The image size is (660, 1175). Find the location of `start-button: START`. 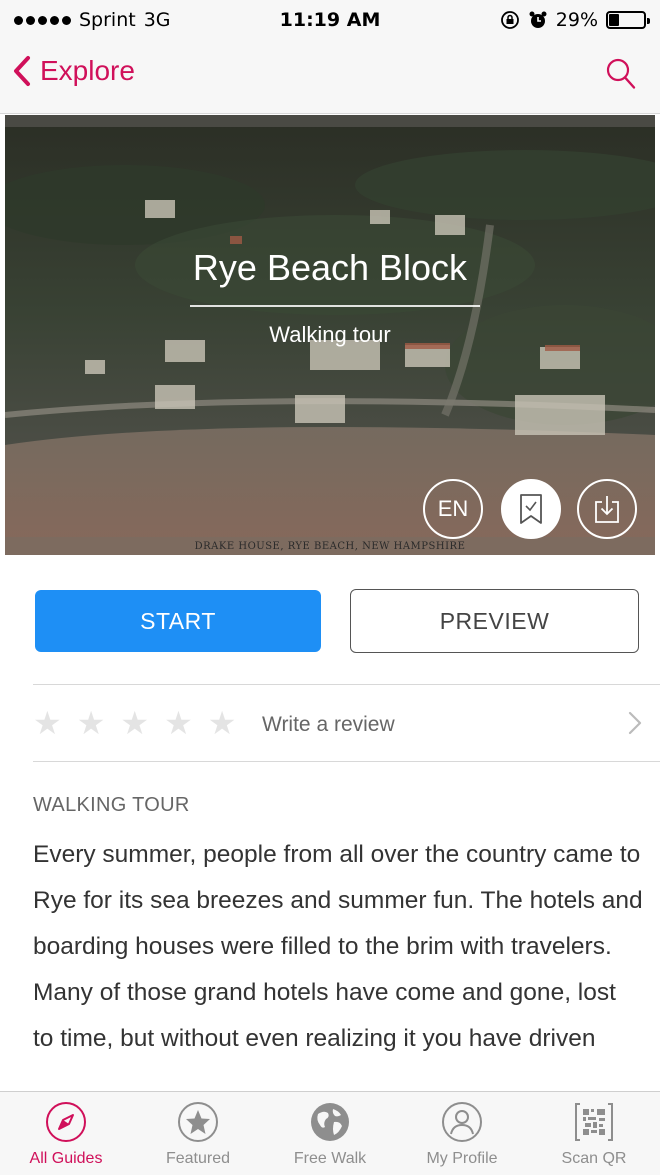

start-button: START is located at coordinates (178, 621).